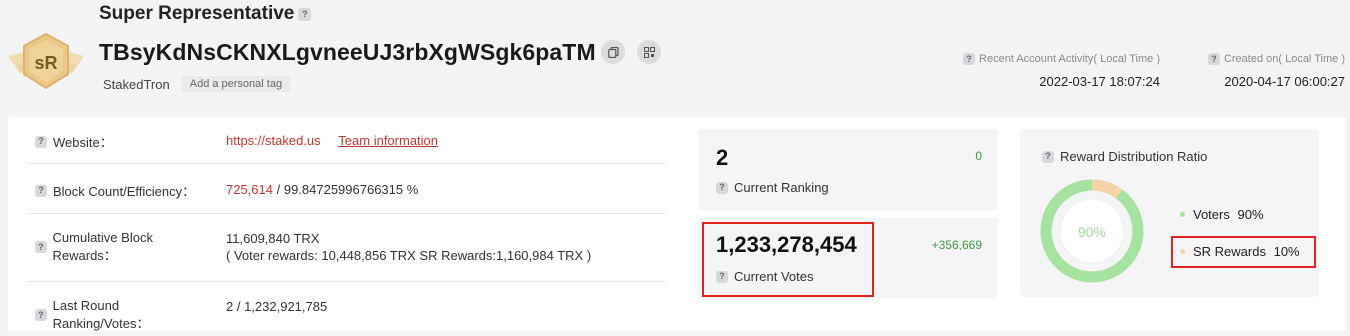 Image resolution: width=1350 pixels, height=336 pixels. Describe the element at coordinates (1250, 214) in the screenshot. I see `voters-legend-value: 90%` at that location.